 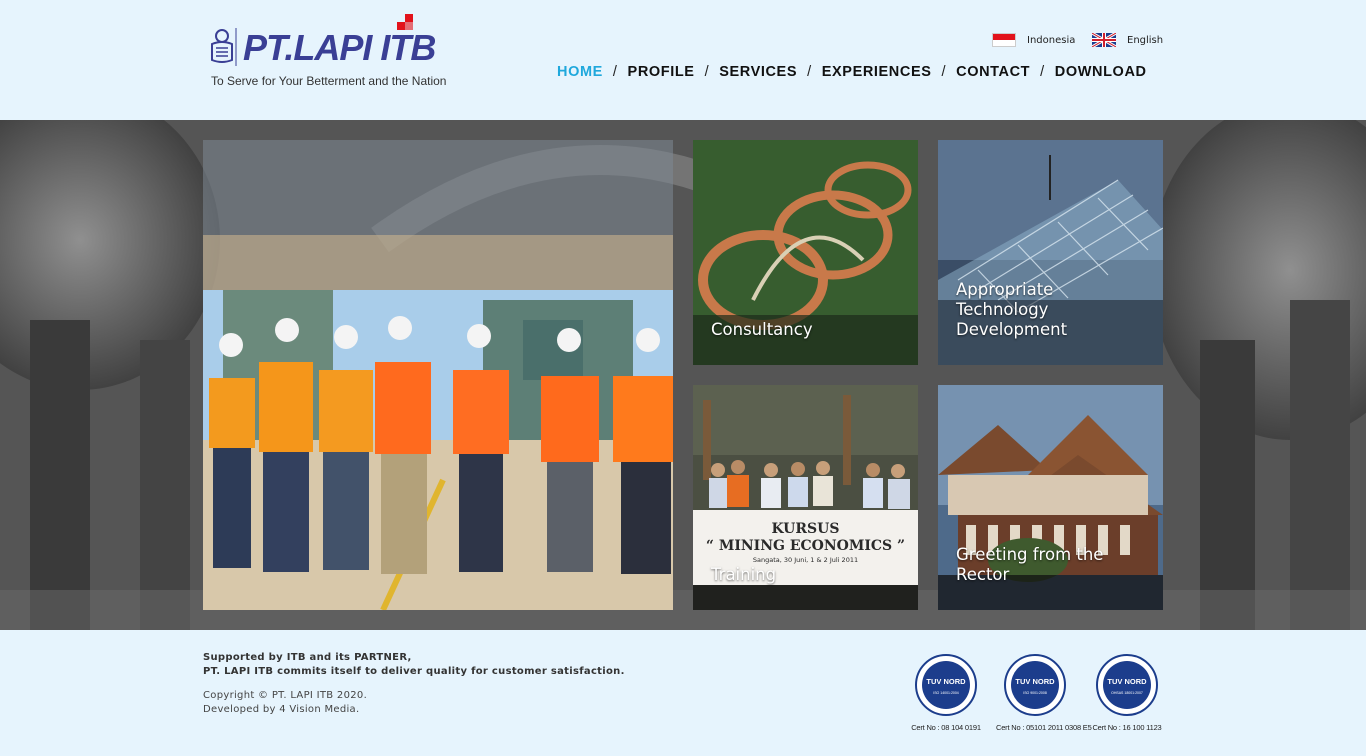 I want to click on language-indonesia: Indonesia, so click(x=1033, y=40).